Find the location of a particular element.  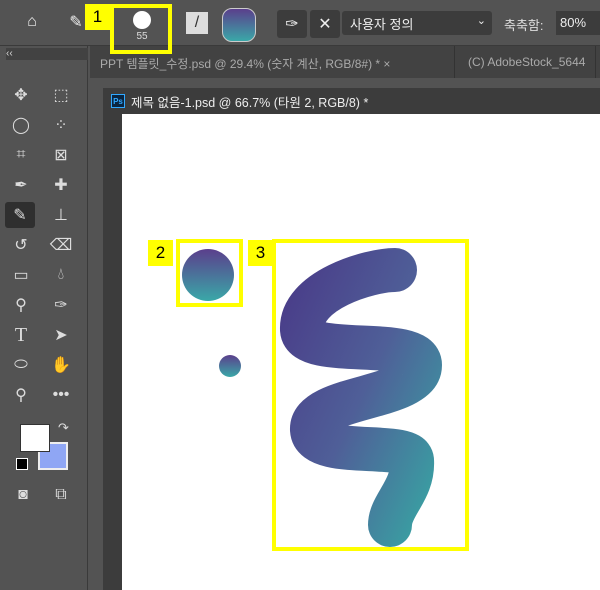

annotation-label-2: 2 is located at coordinates (160, 253).